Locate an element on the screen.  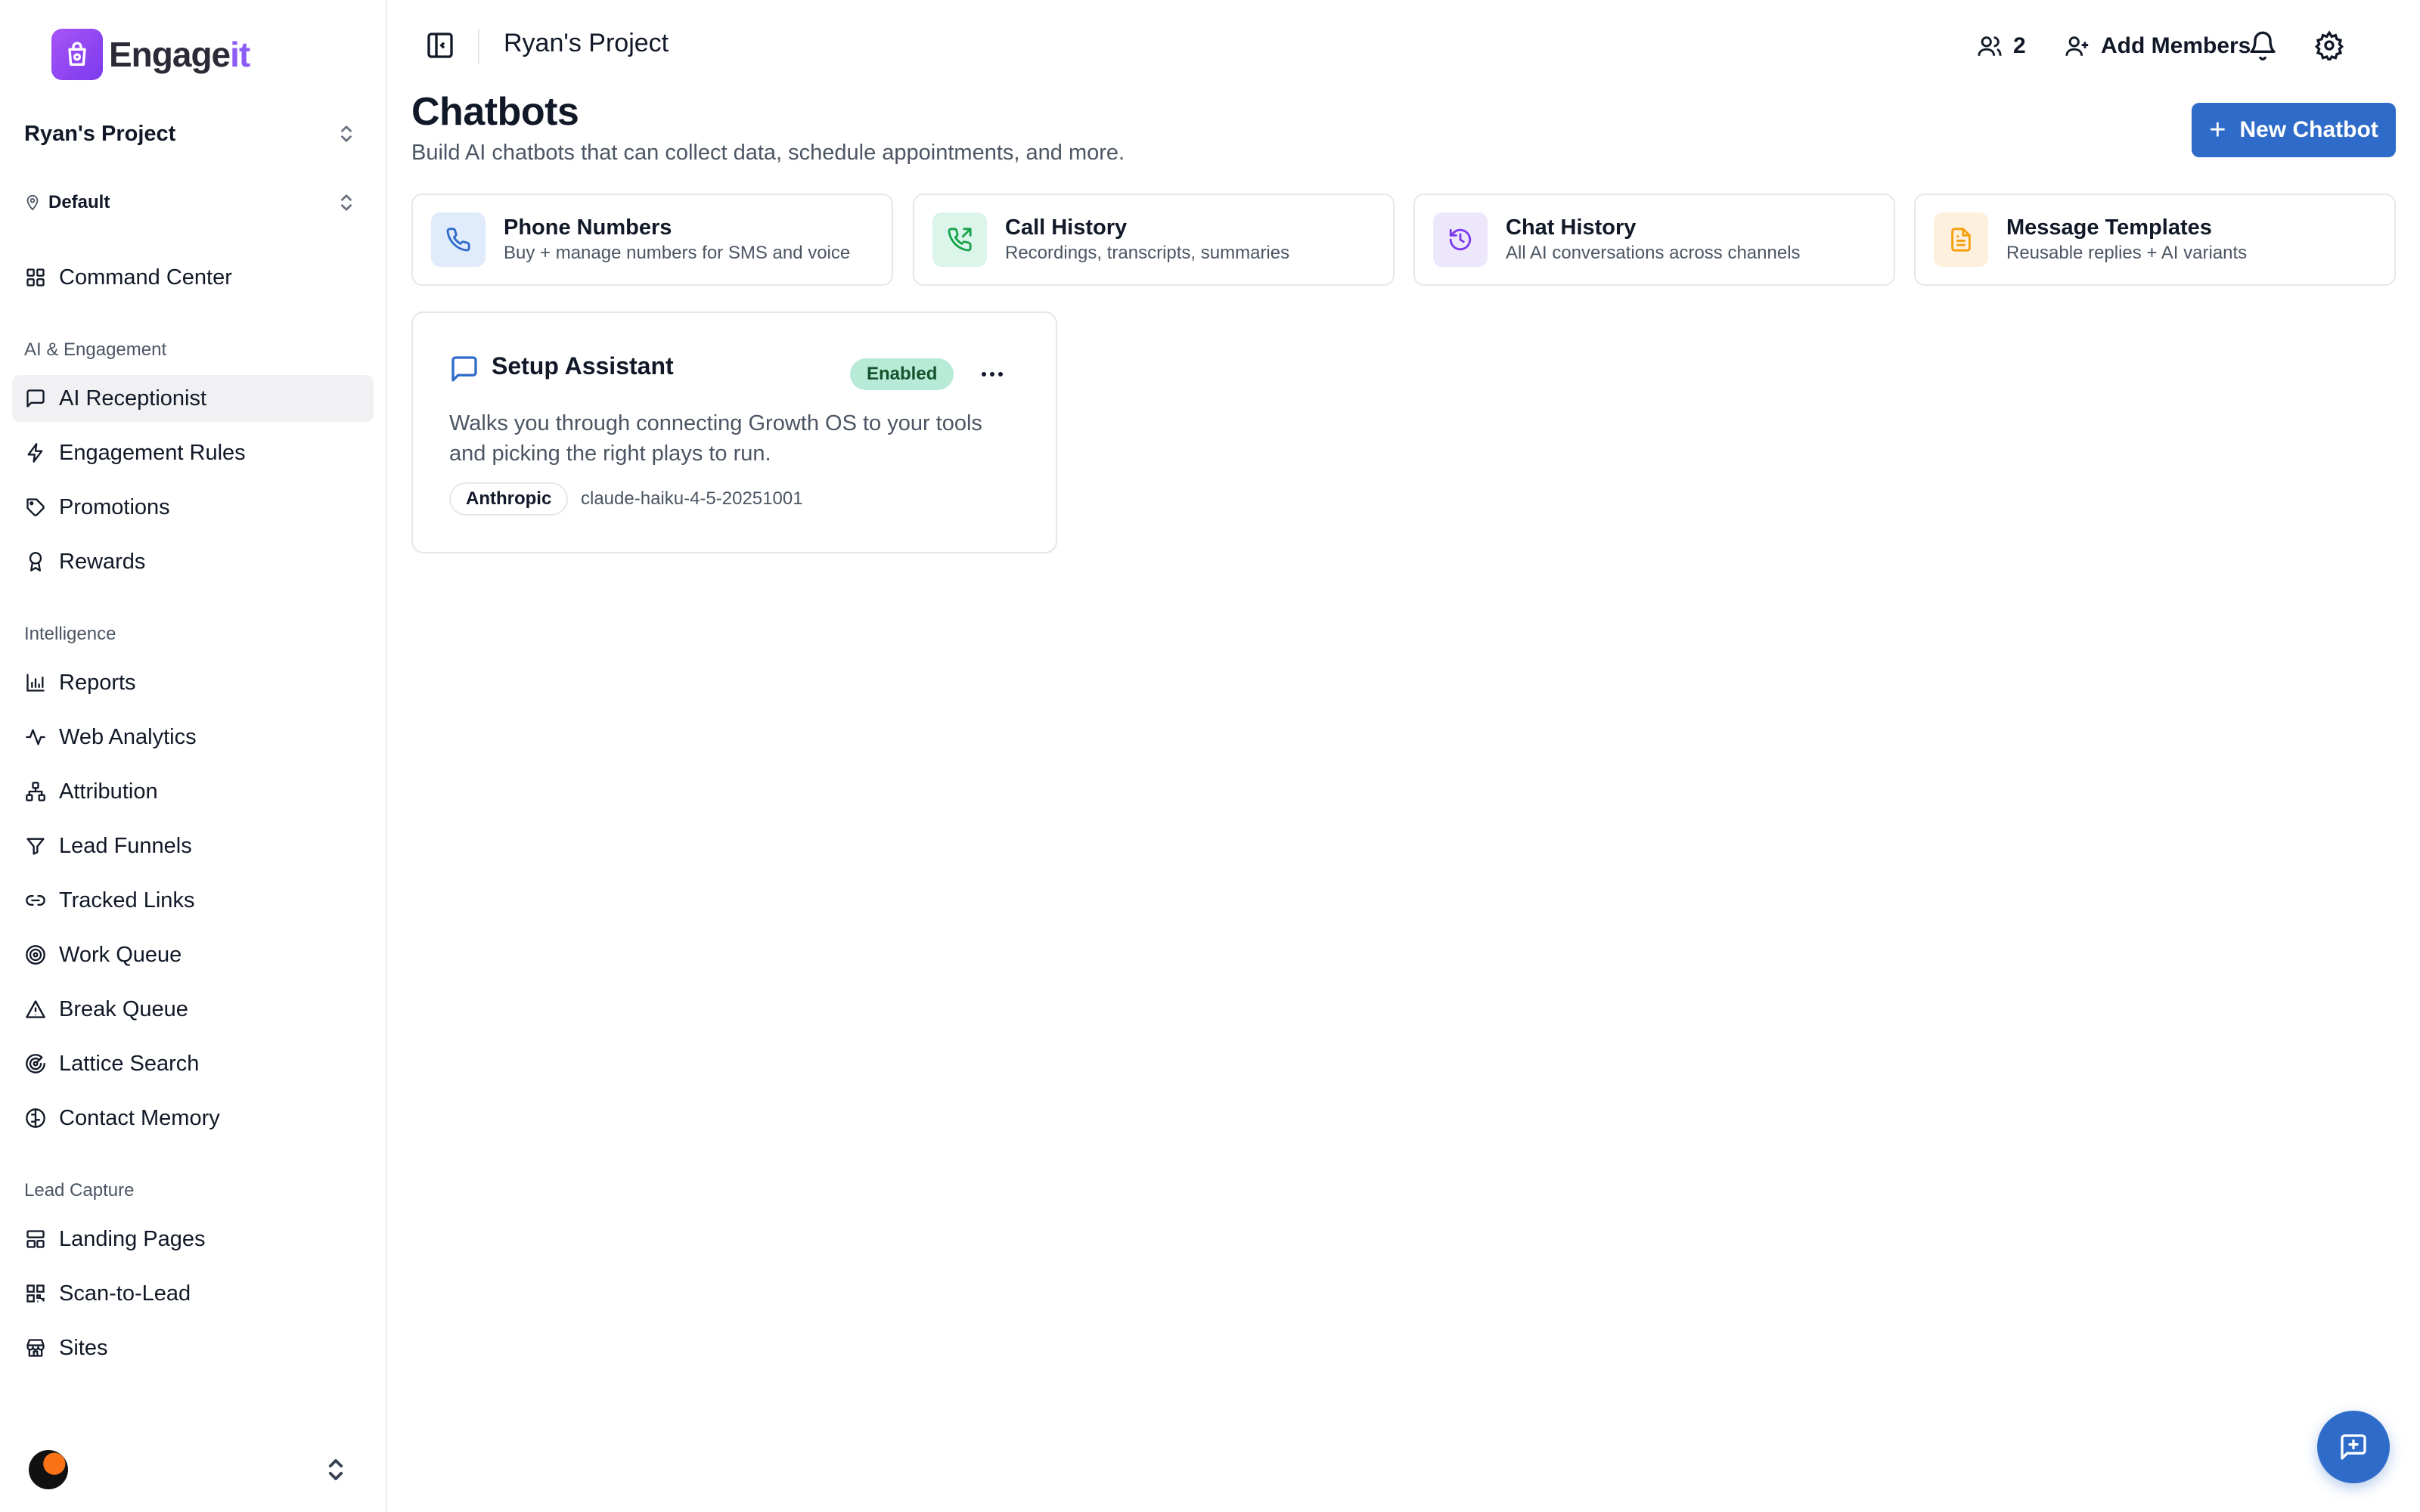
sidebar-item-label: Sites is located at coordinates (83, 1347).